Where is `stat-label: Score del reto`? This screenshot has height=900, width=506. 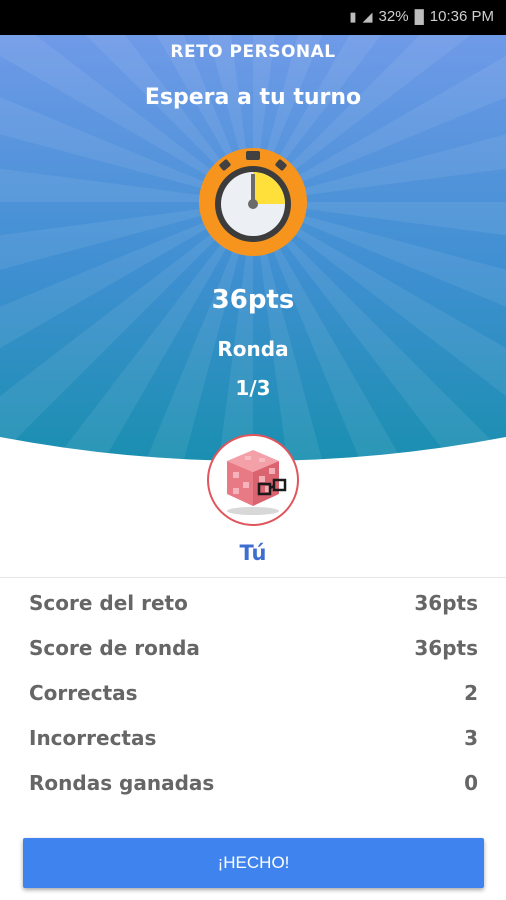
stat-label: Score del reto is located at coordinates (108, 602).